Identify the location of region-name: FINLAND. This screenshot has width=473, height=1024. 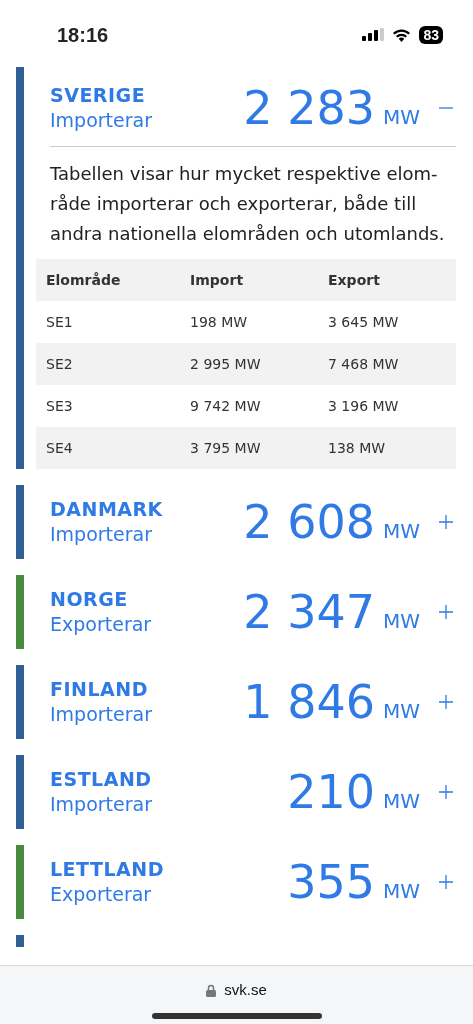
(99, 689).